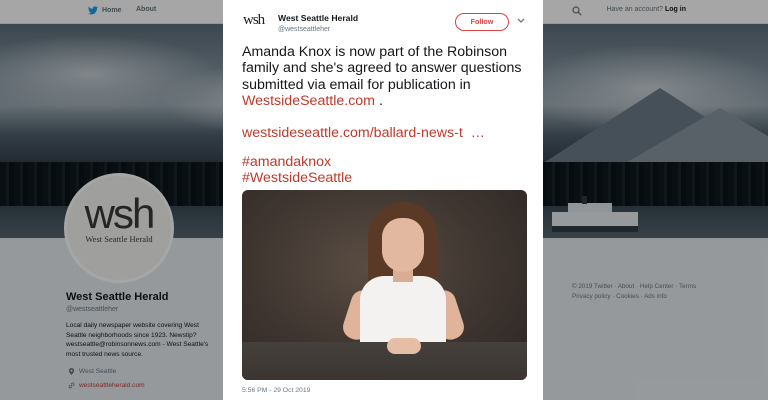  What do you see at coordinates (482, 22) in the screenshot?
I see `follow-button: Follow` at bounding box center [482, 22].